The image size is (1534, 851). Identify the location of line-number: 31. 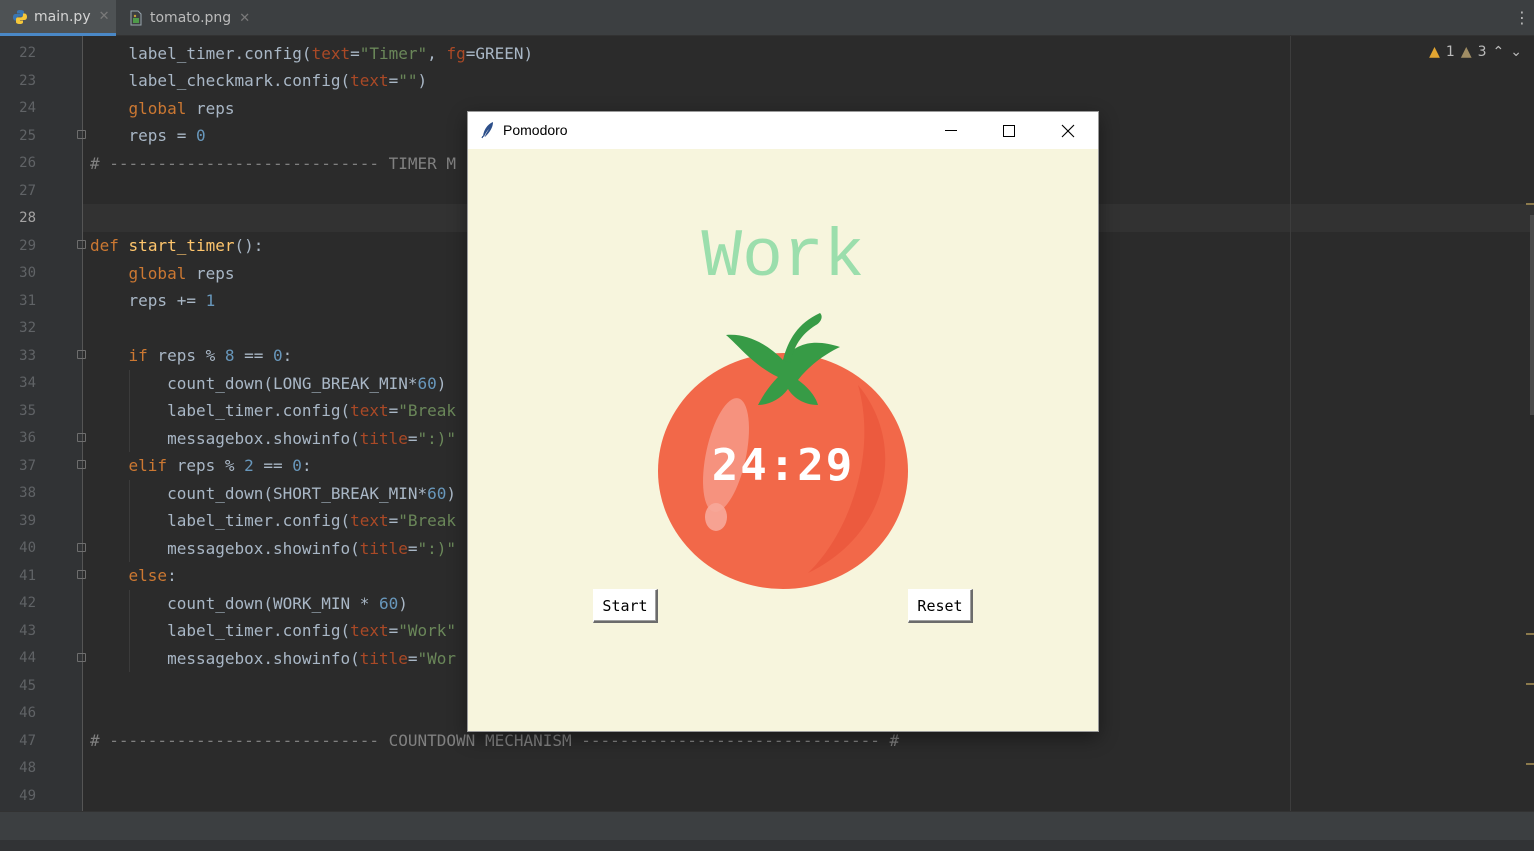
(27, 300).